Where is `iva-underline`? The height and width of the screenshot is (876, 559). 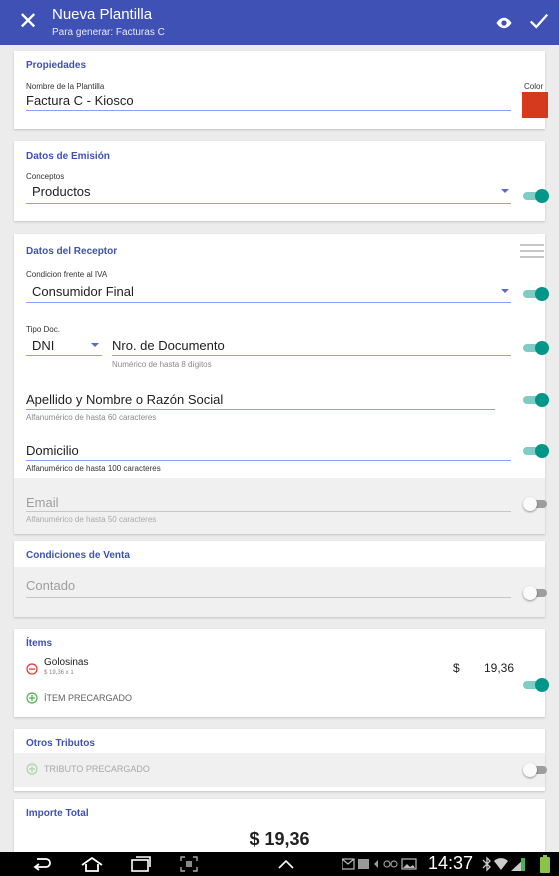
iva-underline is located at coordinates (268, 302).